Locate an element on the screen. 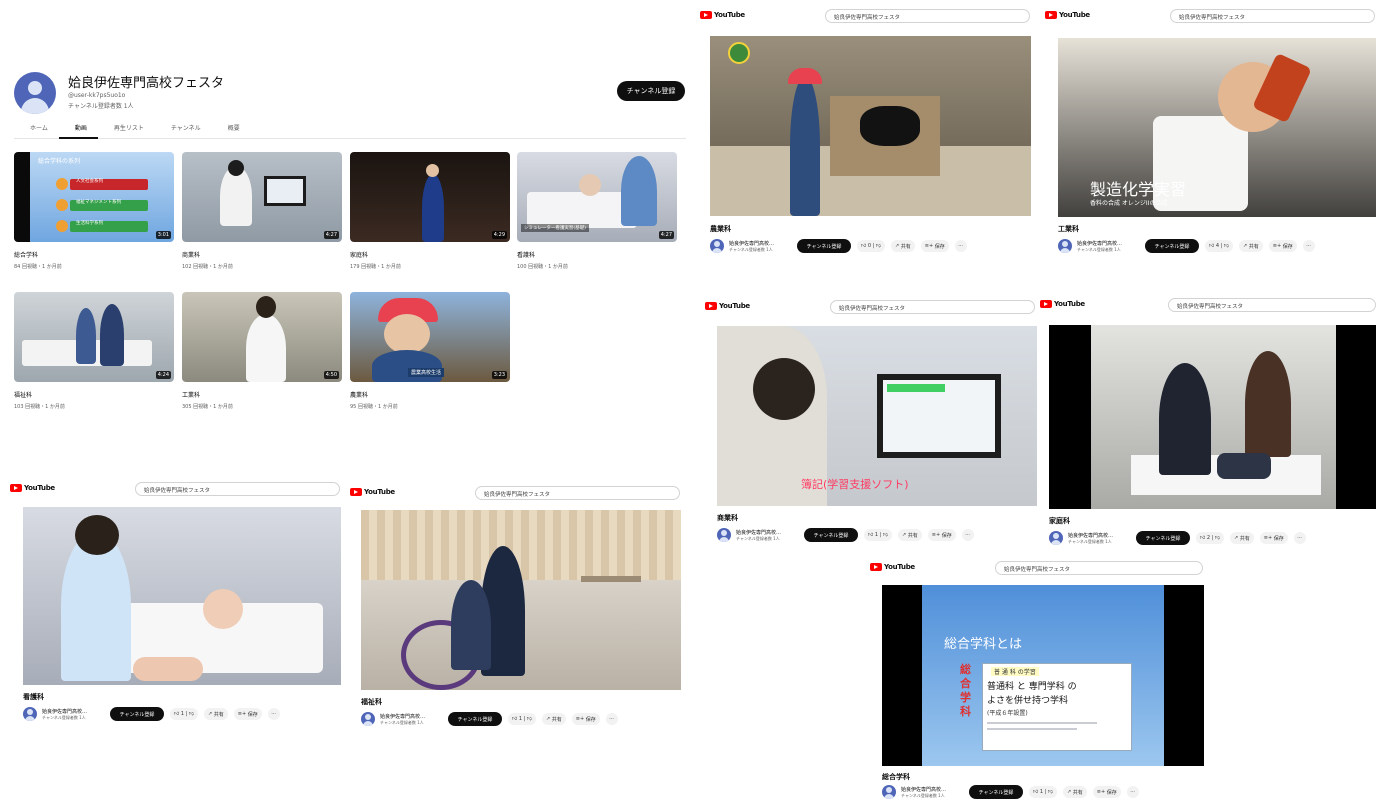  tab-channels: チャンネル is located at coordinates (183, 129).